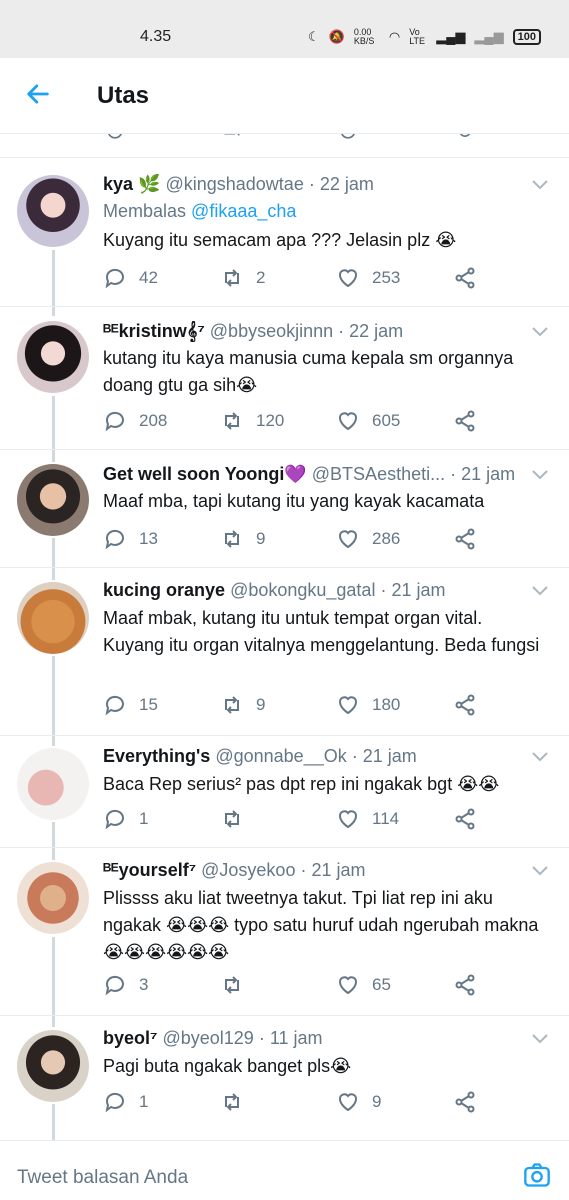 The image size is (569, 1200). I want to click on display-name: kucing oranye, so click(164, 590).